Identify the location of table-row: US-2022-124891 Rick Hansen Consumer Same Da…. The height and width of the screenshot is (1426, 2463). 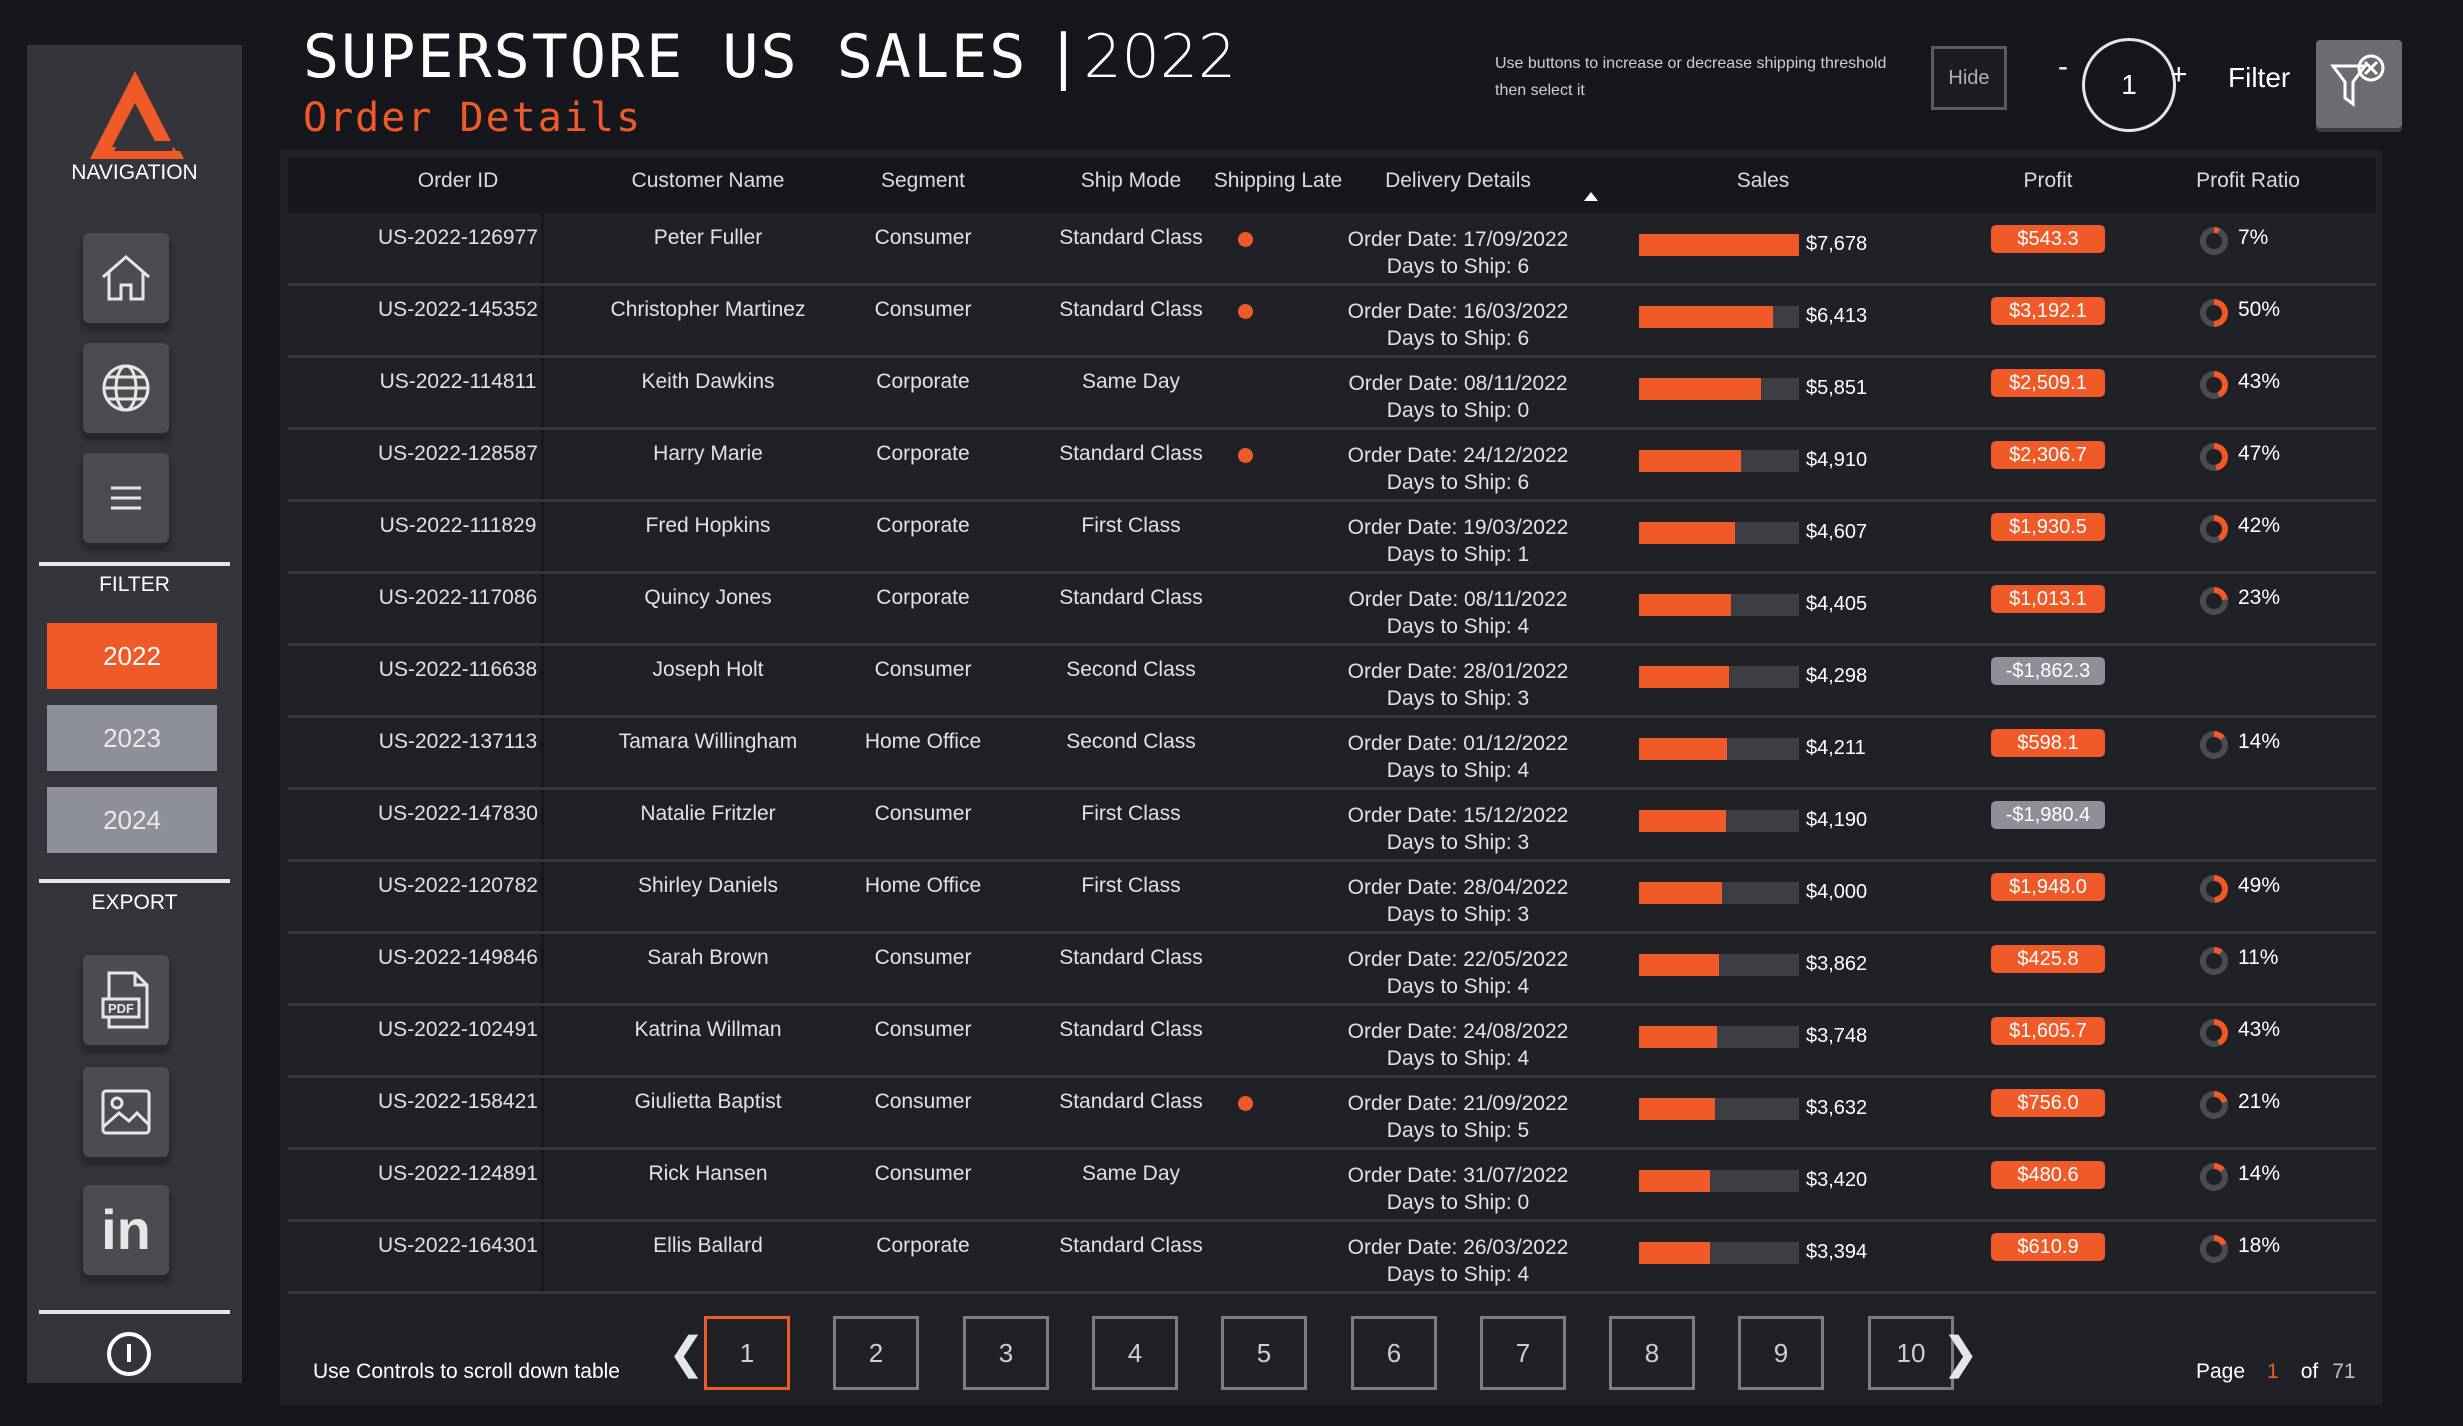
(1332, 1186).